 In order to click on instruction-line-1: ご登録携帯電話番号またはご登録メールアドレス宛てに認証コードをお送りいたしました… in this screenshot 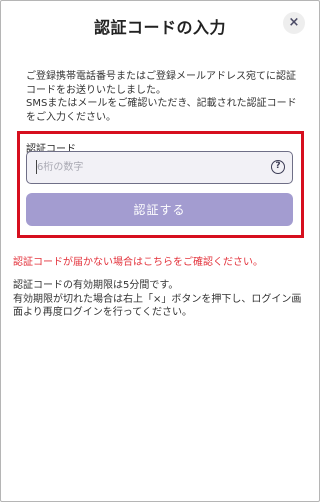, I will do `click(161, 83)`.